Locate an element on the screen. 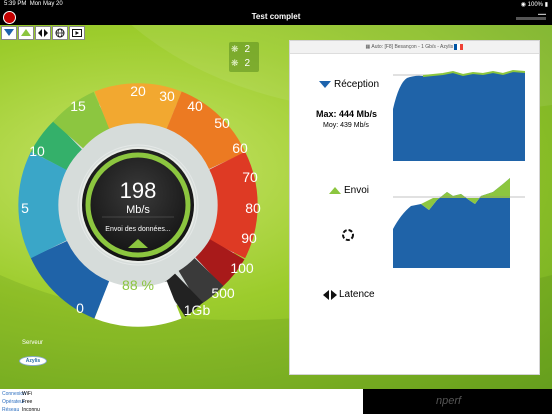 The width and height of the screenshot is (552, 414). latency-icon is located at coordinates (330, 294).